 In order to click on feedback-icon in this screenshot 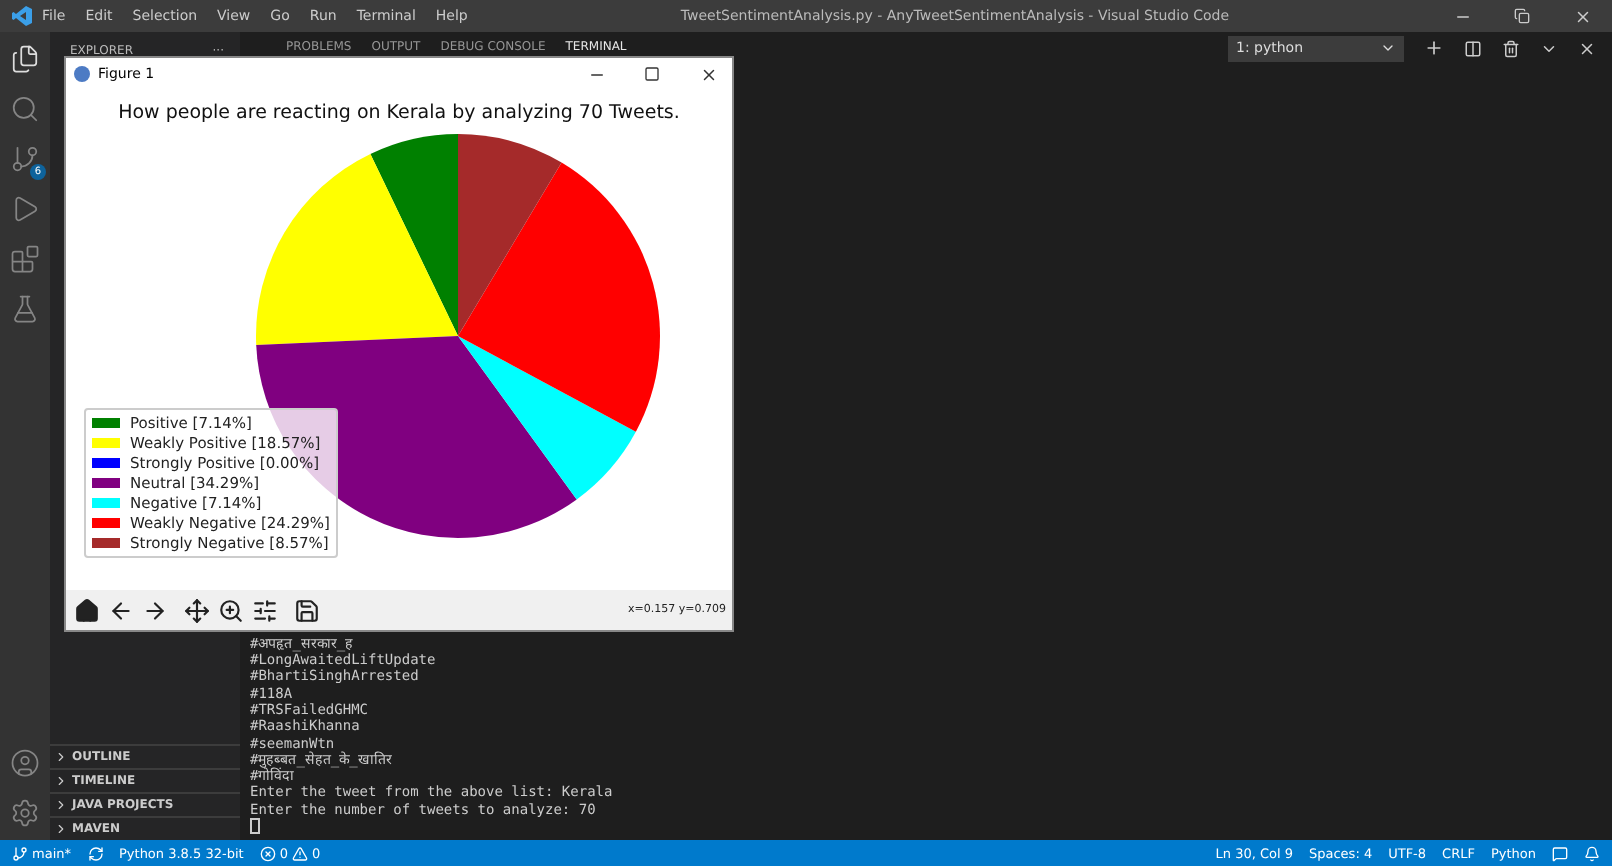, I will do `click(1560, 853)`.